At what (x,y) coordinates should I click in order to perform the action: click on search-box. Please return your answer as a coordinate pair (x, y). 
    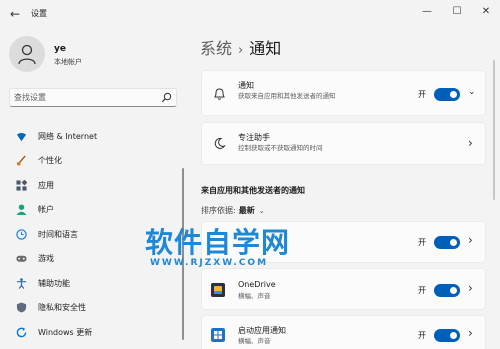
    Looking at the image, I should click on (93, 97).